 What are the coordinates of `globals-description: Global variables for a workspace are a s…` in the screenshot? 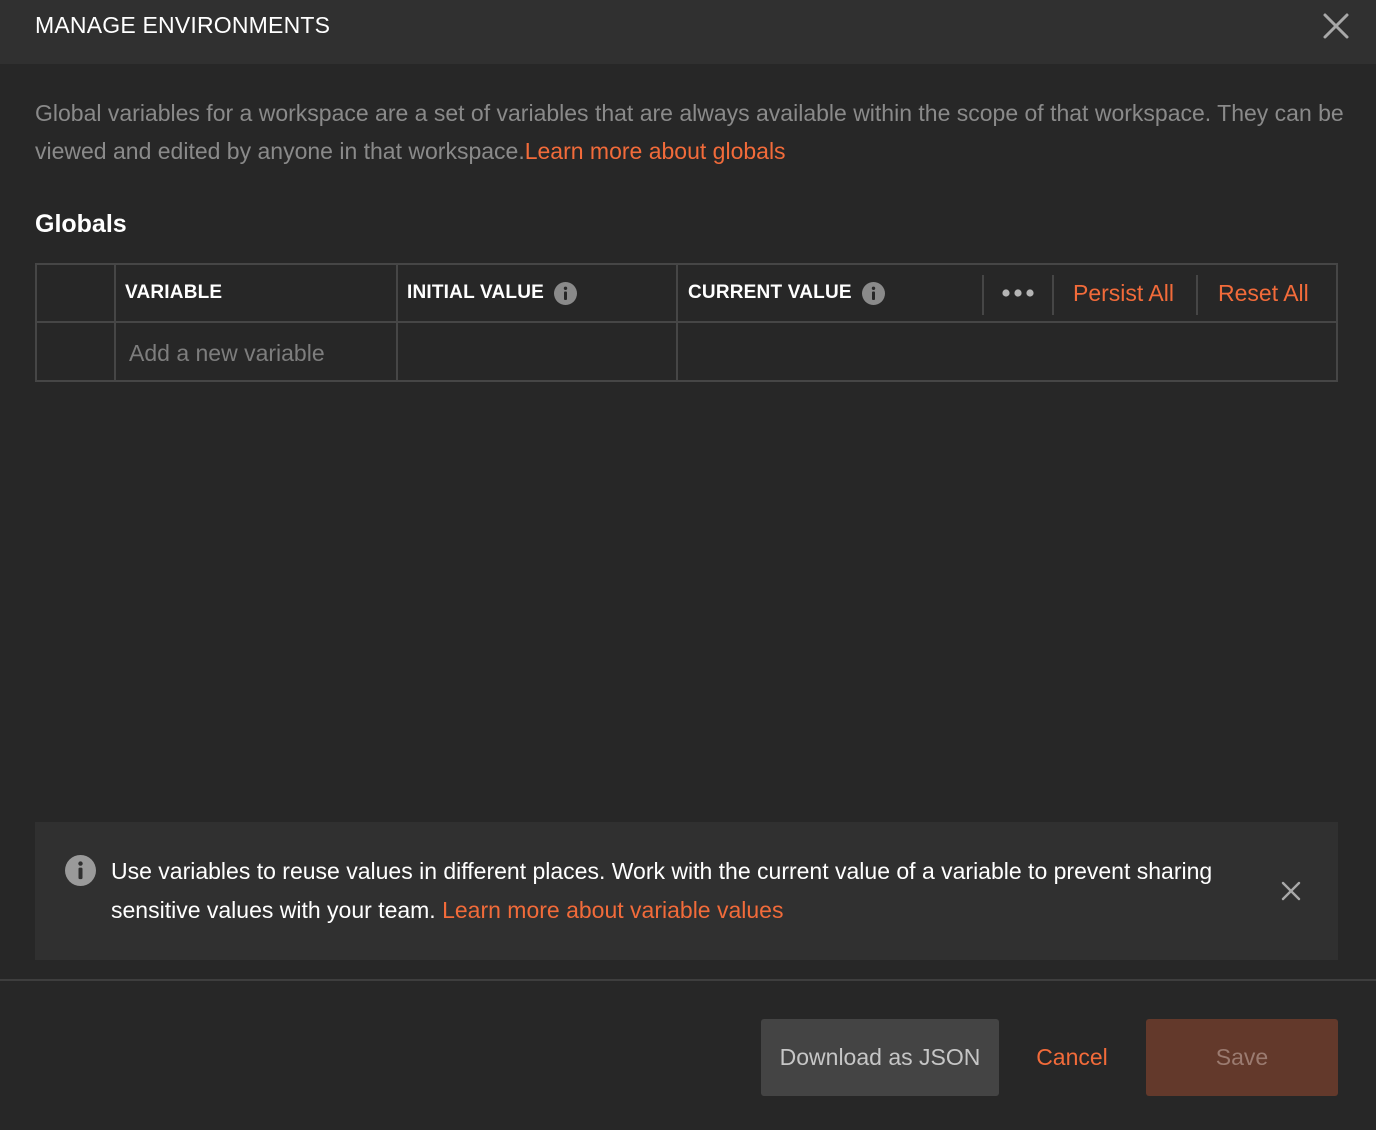 It's located at (690, 132).